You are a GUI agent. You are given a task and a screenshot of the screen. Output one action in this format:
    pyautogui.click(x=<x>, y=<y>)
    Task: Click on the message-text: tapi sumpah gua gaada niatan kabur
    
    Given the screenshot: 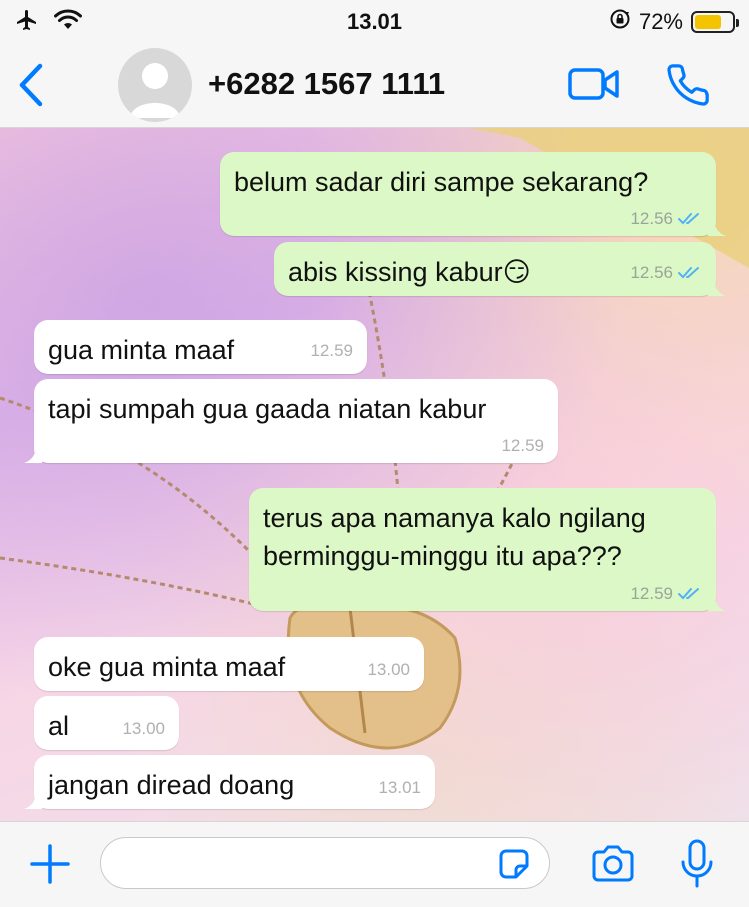 What is the action you would take?
    pyautogui.click(x=267, y=409)
    